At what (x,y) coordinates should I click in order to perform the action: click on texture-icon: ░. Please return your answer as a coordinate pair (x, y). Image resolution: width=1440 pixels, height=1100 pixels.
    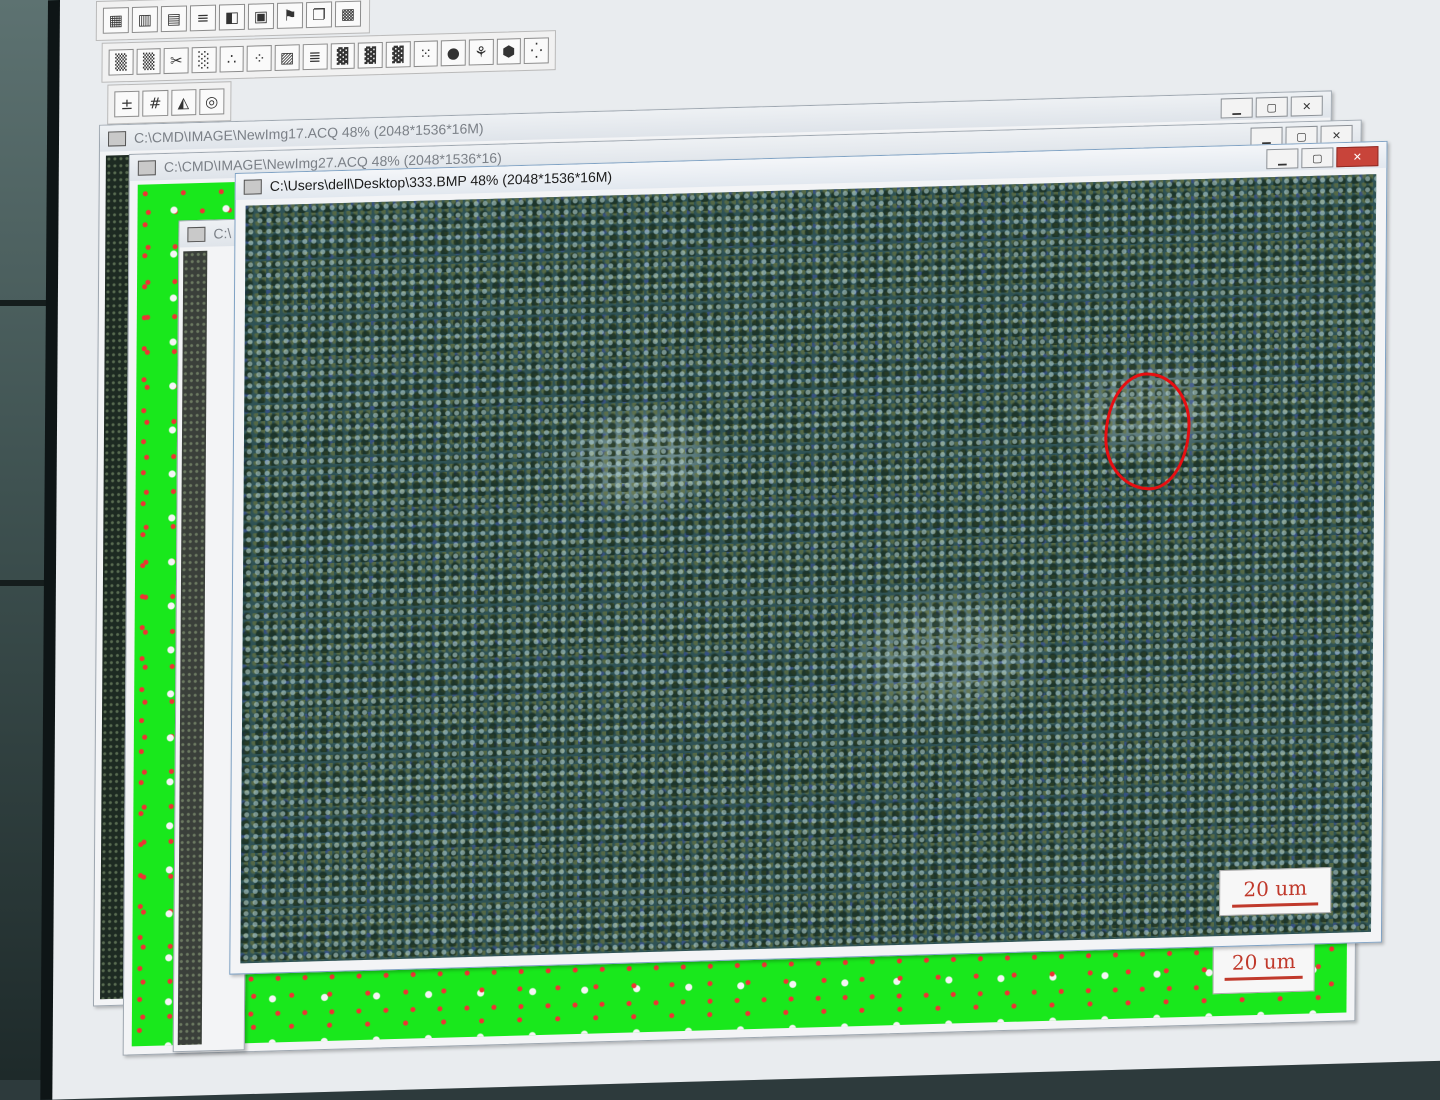
    Looking at the image, I should click on (204, 60).